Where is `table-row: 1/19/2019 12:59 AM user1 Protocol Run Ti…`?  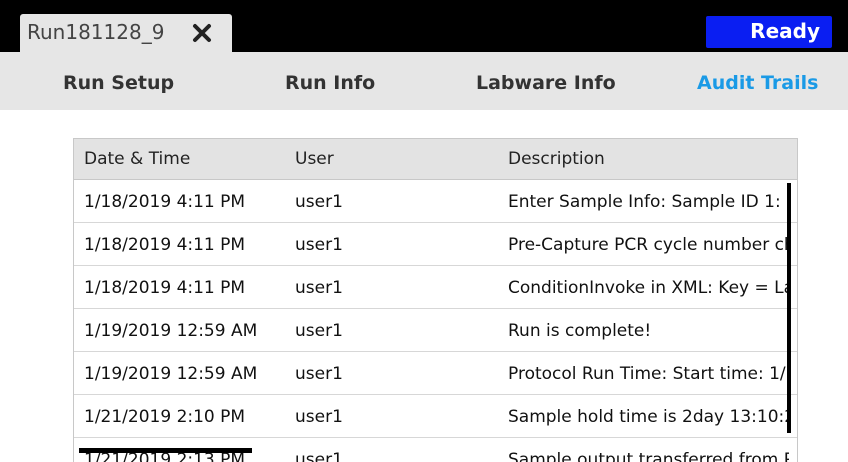
table-row: 1/19/2019 12:59 AM user1 Protocol Run Ti… is located at coordinates (435, 373).